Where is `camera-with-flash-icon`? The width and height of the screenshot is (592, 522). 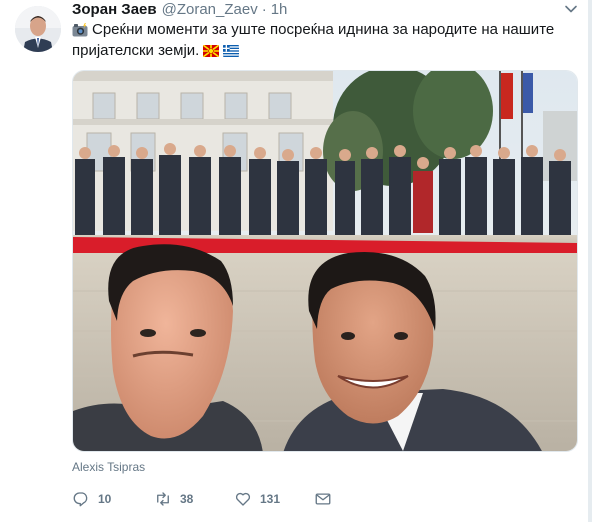 camera-with-flash-icon is located at coordinates (80, 29).